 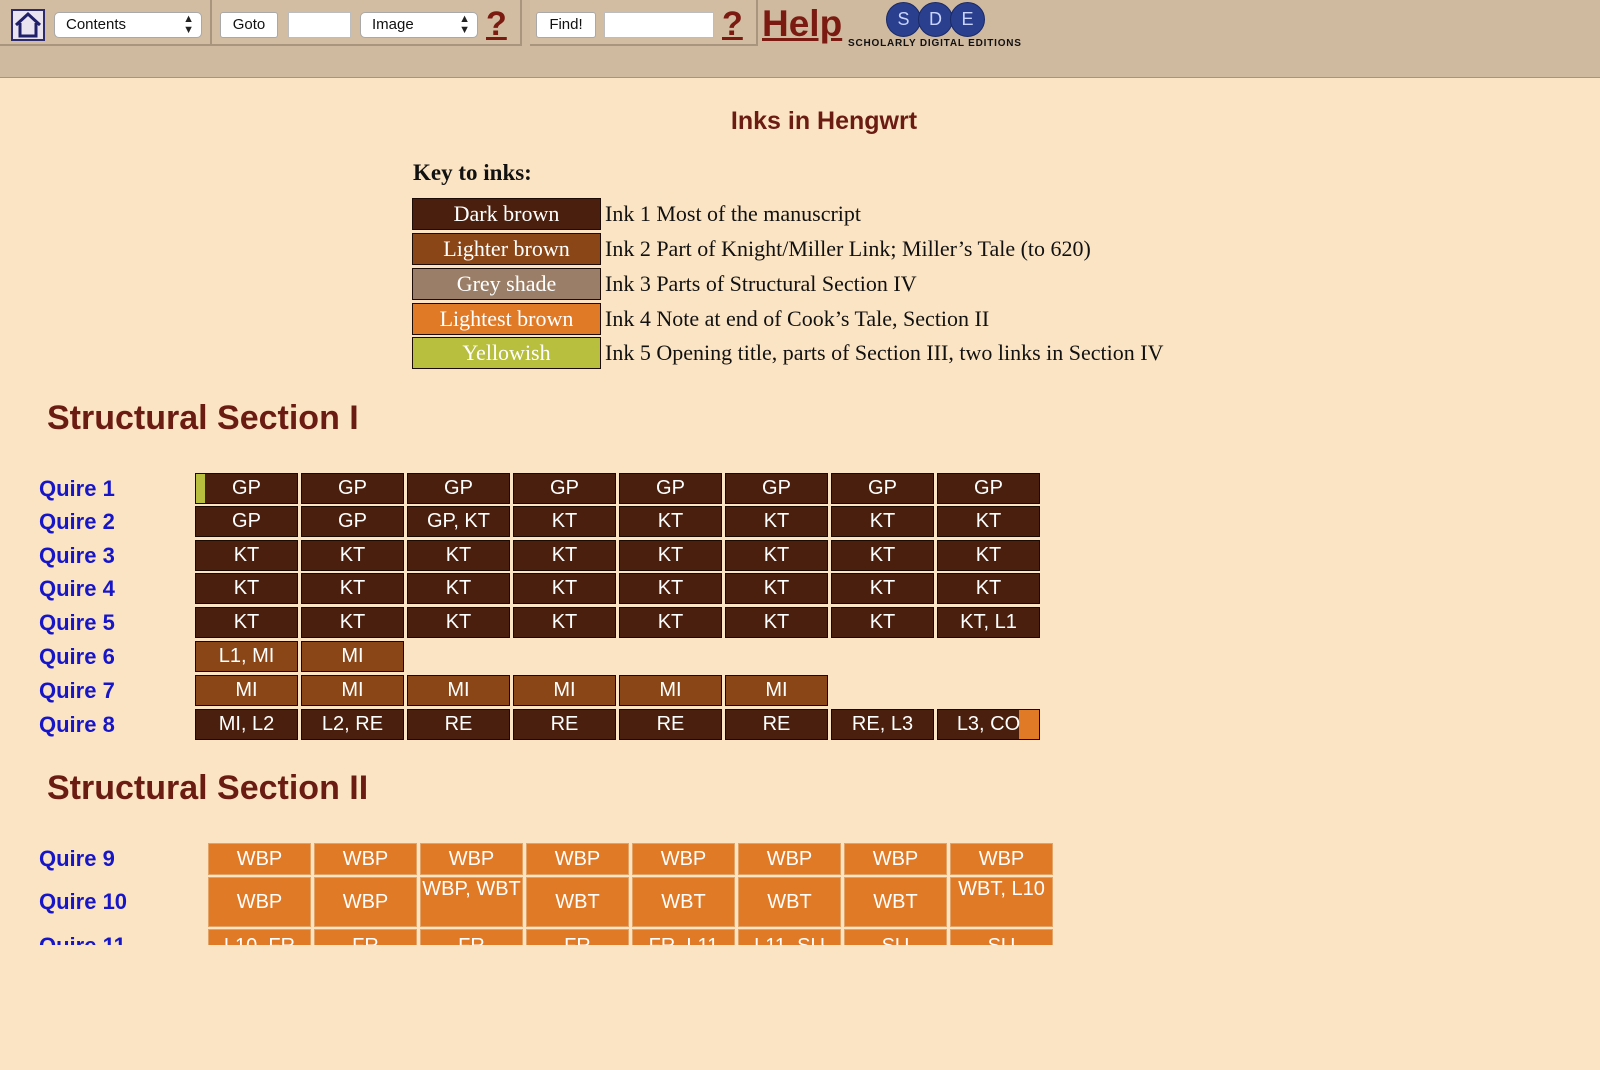 What do you see at coordinates (77, 489) in the screenshot?
I see `quire-link: Quire 1` at bounding box center [77, 489].